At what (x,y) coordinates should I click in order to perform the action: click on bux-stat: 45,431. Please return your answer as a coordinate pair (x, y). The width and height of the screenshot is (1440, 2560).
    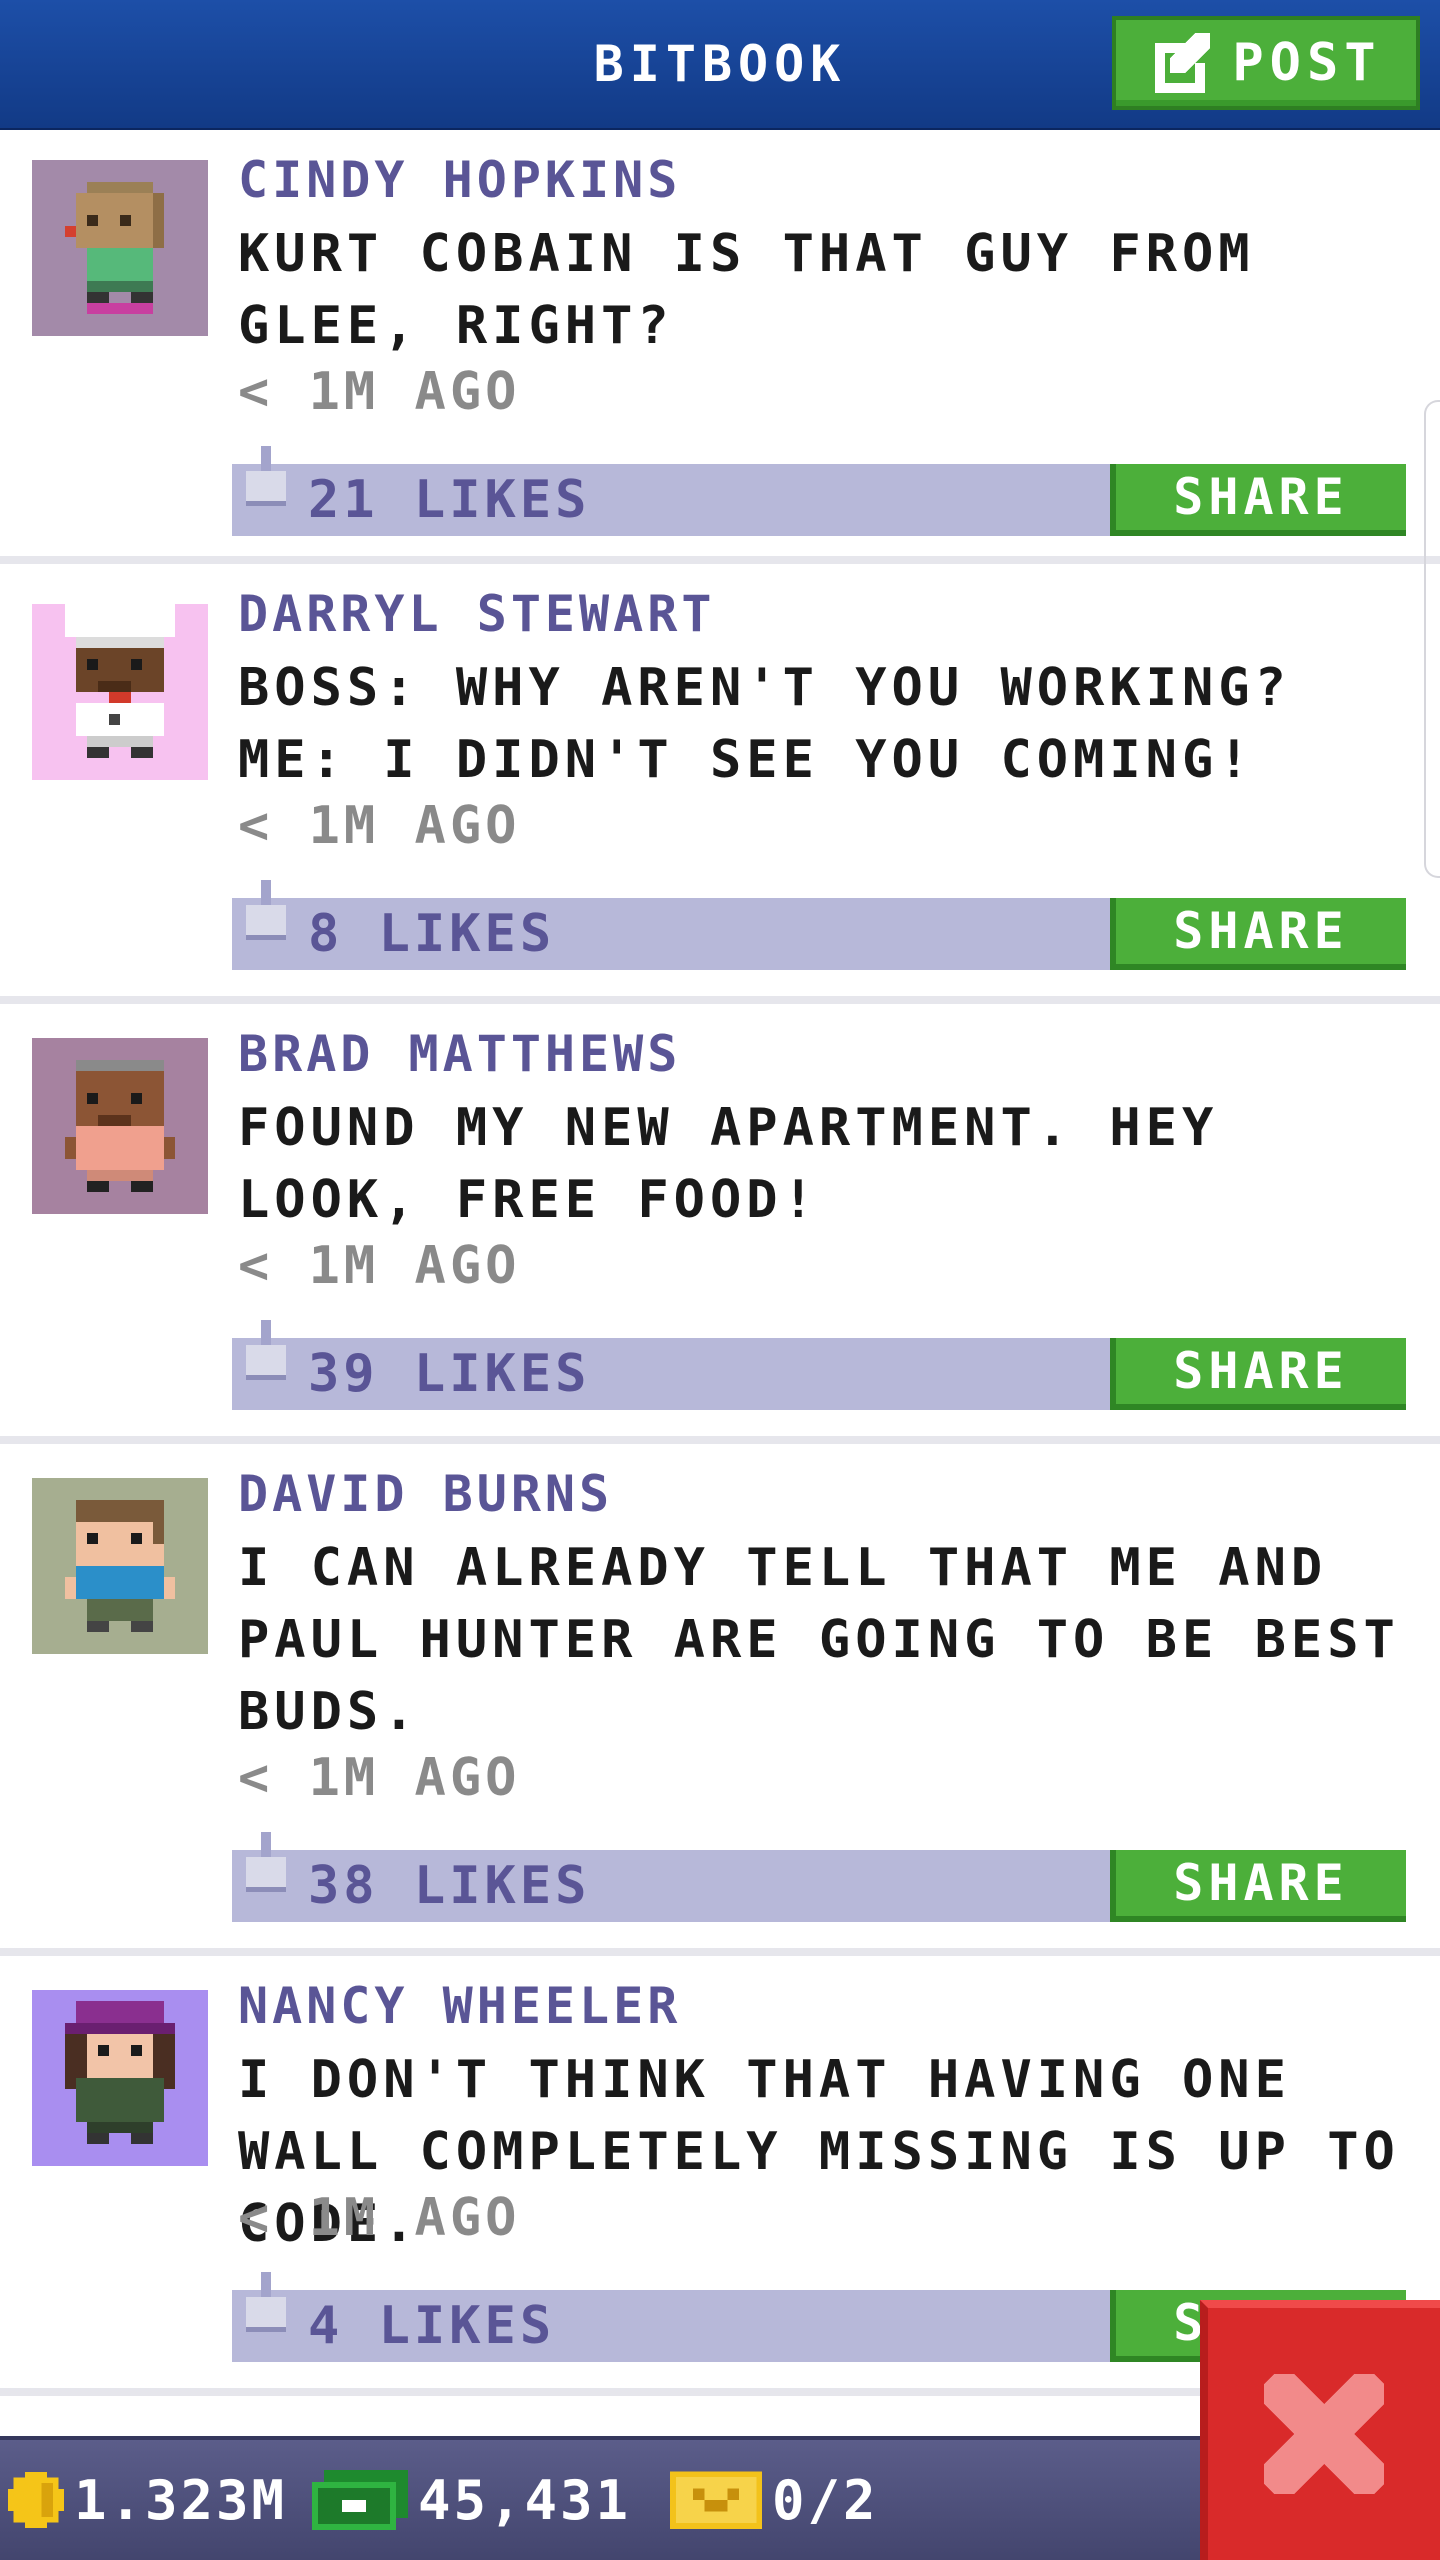
    Looking at the image, I should click on (471, 2500).